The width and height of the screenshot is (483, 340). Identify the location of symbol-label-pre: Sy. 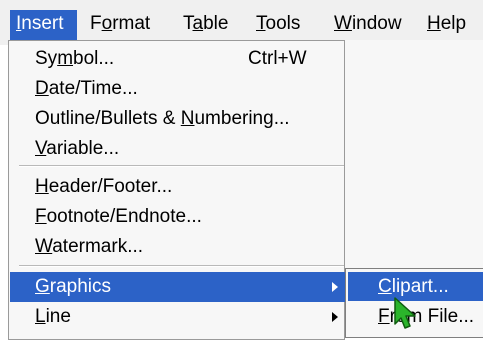
(46, 58).